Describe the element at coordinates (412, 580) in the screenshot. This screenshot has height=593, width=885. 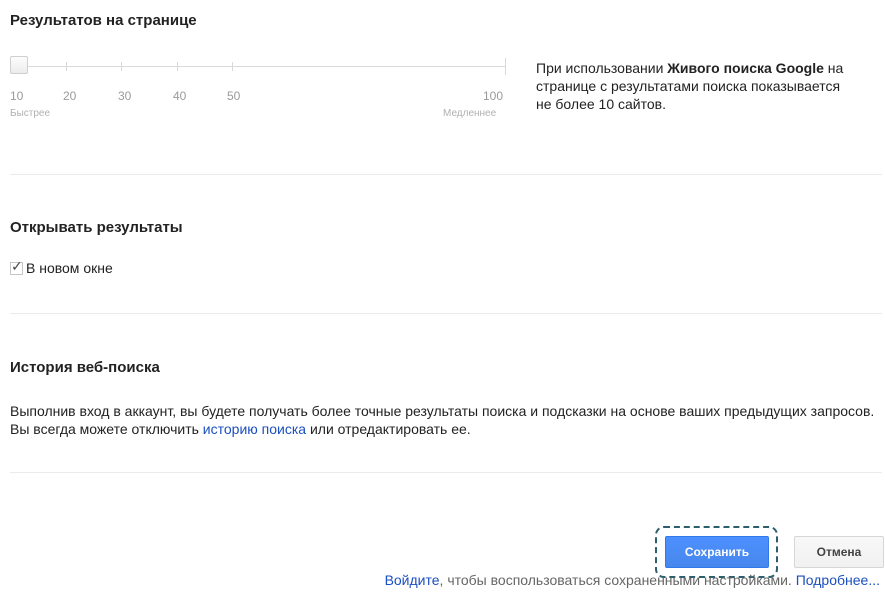
I see `signin-link: Войдите` at that location.